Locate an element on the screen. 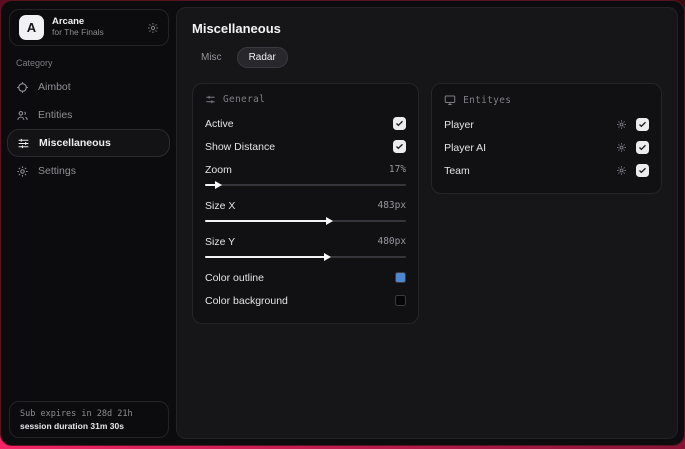  entities-icon is located at coordinates (22, 115).